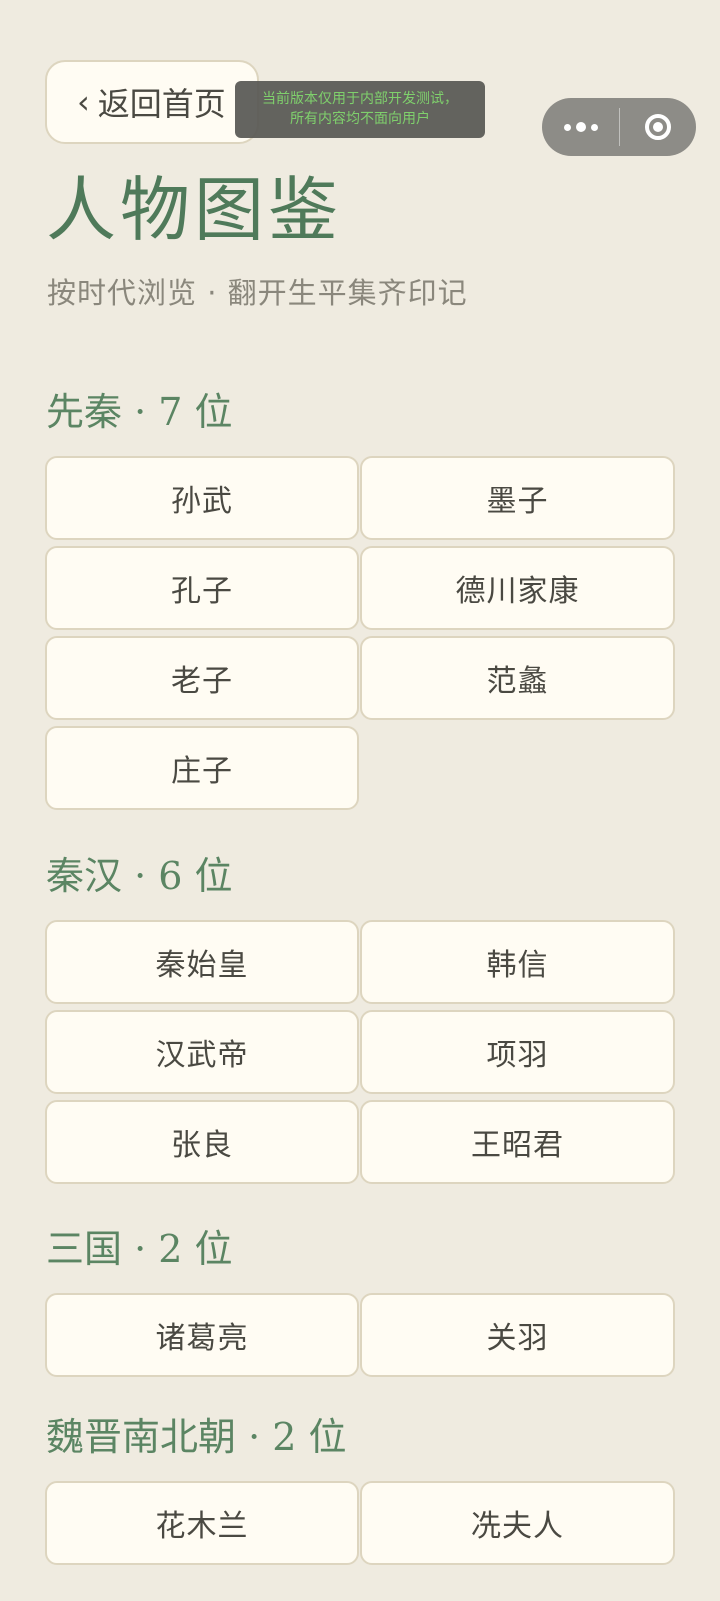 The height and width of the screenshot is (1601, 720). What do you see at coordinates (257, 293) in the screenshot?
I see `page-subtitle: 按时代浏览 · 翻开生平集齐印记` at bounding box center [257, 293].